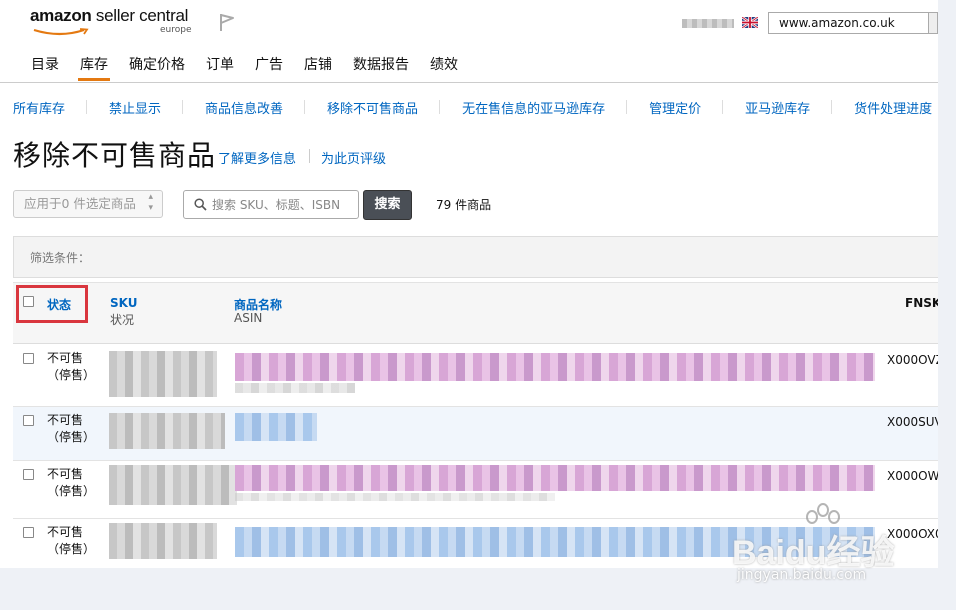 This screenshot has width=956, height=610. I want to click on logo-brand: amazon, so click(61, 15).